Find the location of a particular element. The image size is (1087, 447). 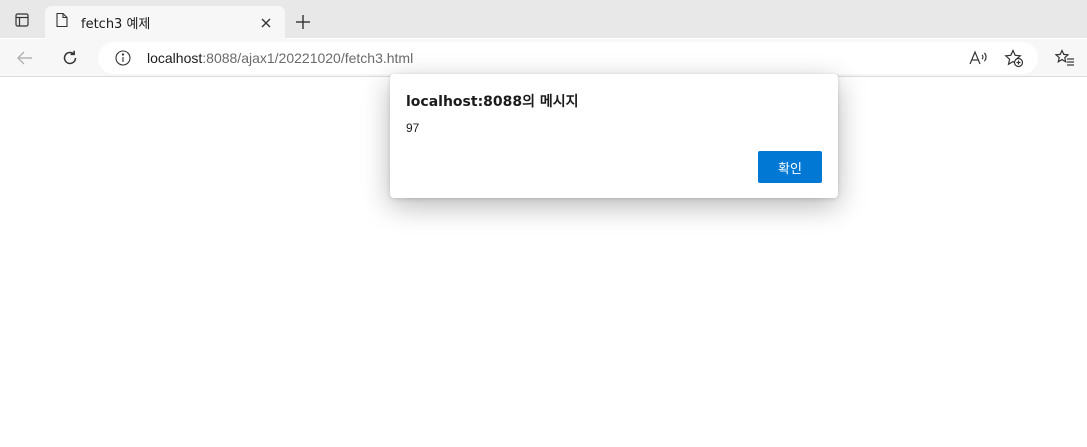

refresh-button is located at coordinates (70, 58).